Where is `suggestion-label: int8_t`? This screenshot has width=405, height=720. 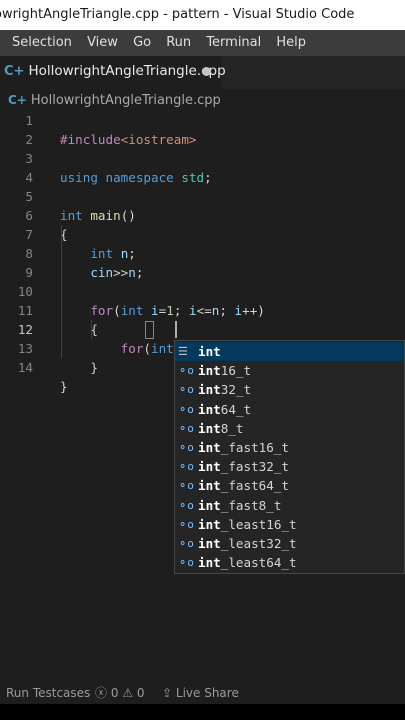 suggestion-label: int8_t is located at coordinates (221, 428).